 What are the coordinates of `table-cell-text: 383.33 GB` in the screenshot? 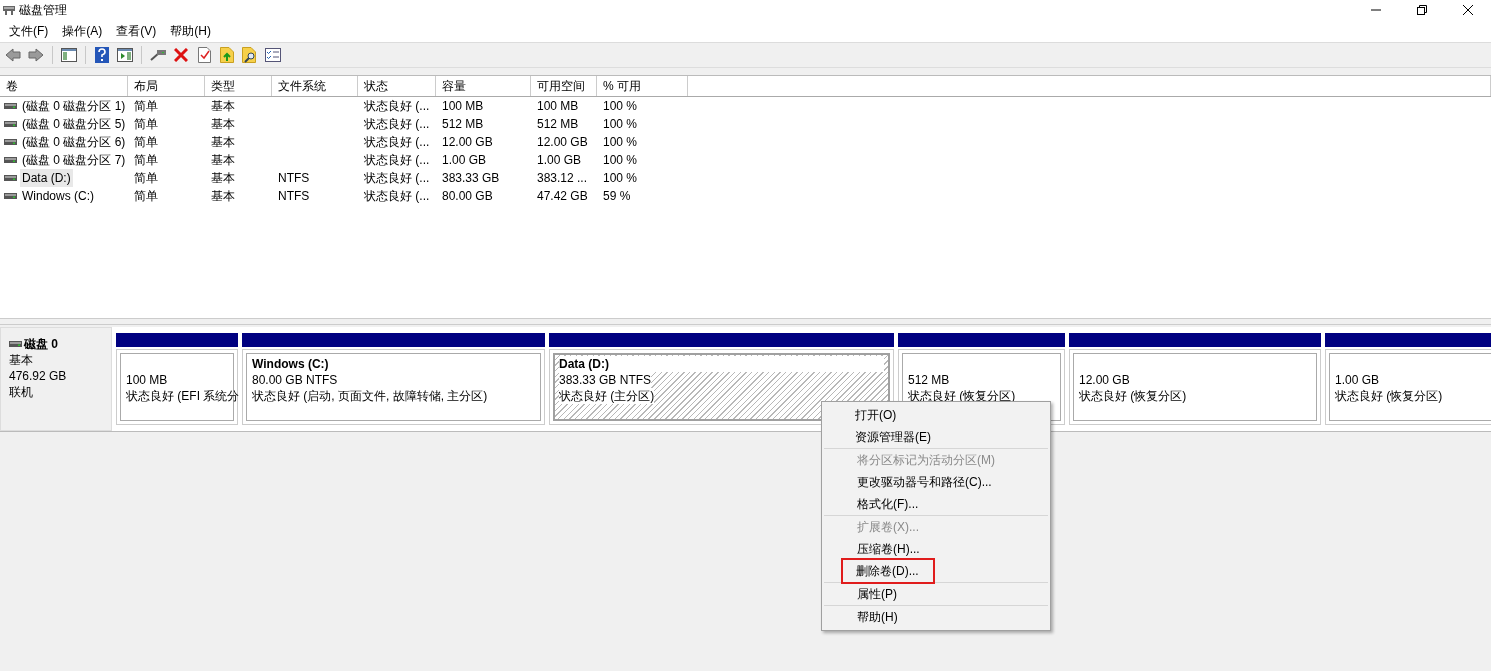 It's located at (471, 178).